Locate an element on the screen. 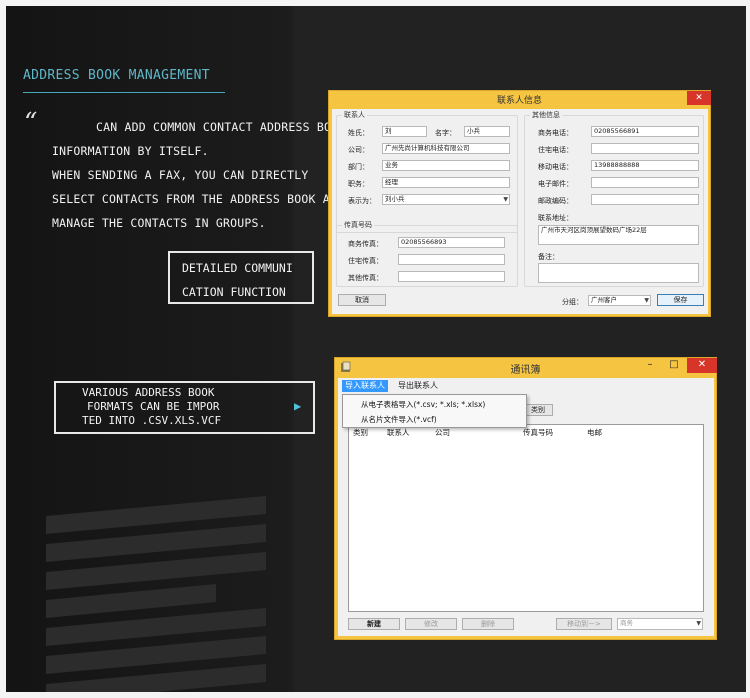 The height and width of the screenshot is (698, 750). contact-window-titlebar: 联系人信息 ✕ is located at coordinates (520, 99).